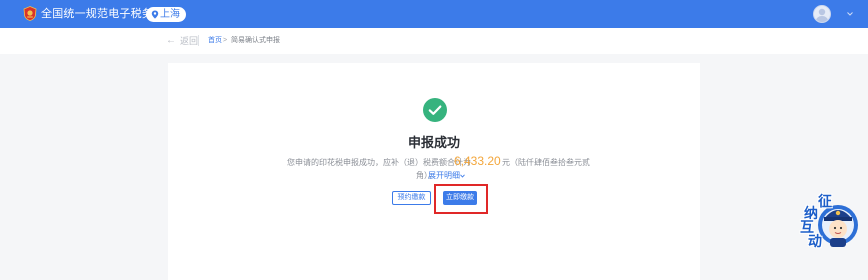 This screenshot has height=280, width=868. I want to click on back-arrow-icon: ←, so click(171, 41).